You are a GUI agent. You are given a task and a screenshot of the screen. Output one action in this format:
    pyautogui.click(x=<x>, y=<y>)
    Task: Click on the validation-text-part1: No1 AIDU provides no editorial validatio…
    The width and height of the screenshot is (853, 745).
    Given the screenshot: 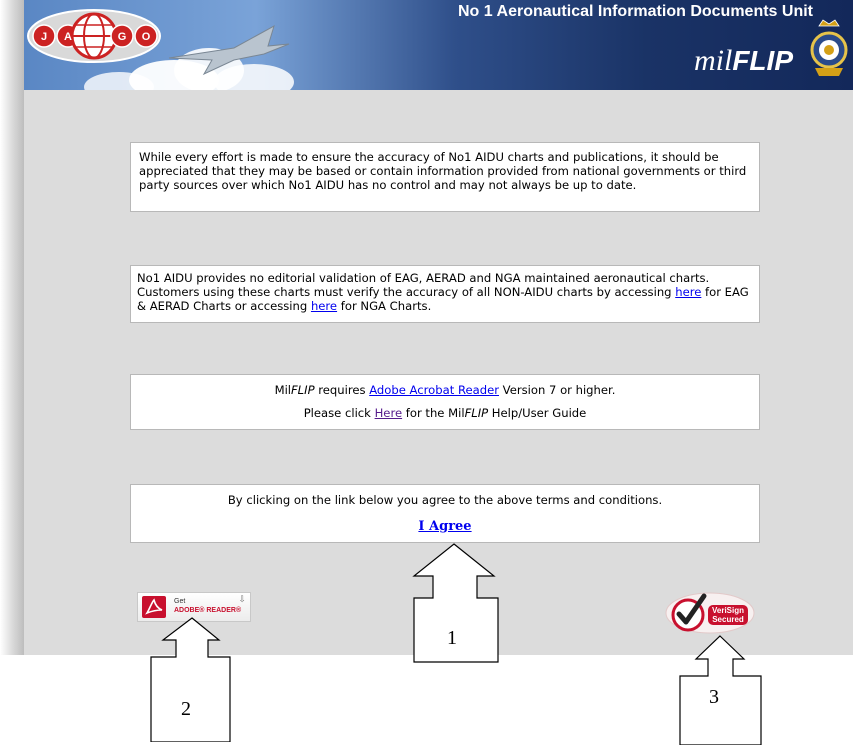 What is the action you would take?
    pyautogui.click(x=423, y=285)
    